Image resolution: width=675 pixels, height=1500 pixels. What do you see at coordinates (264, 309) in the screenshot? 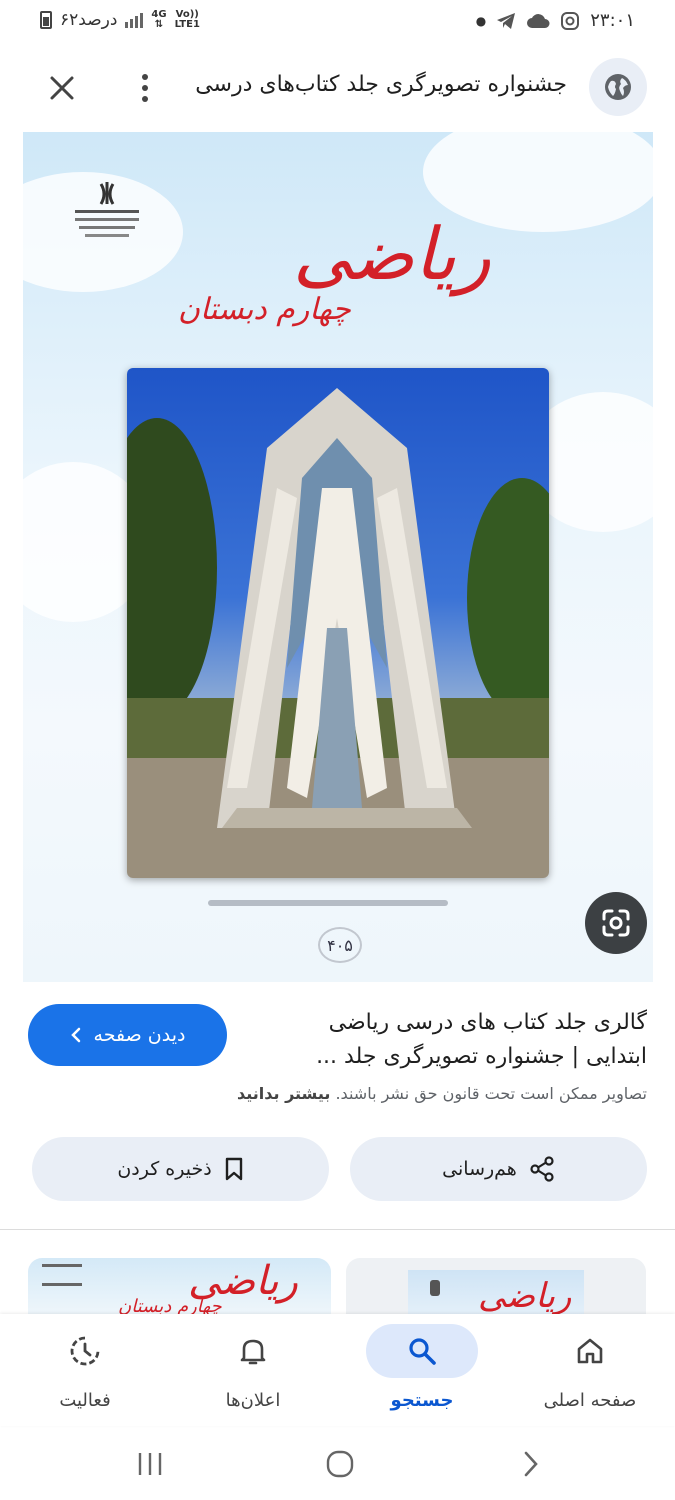
I see `book-subtitle: چهارم دبستان` at bounding box center [264, 309].